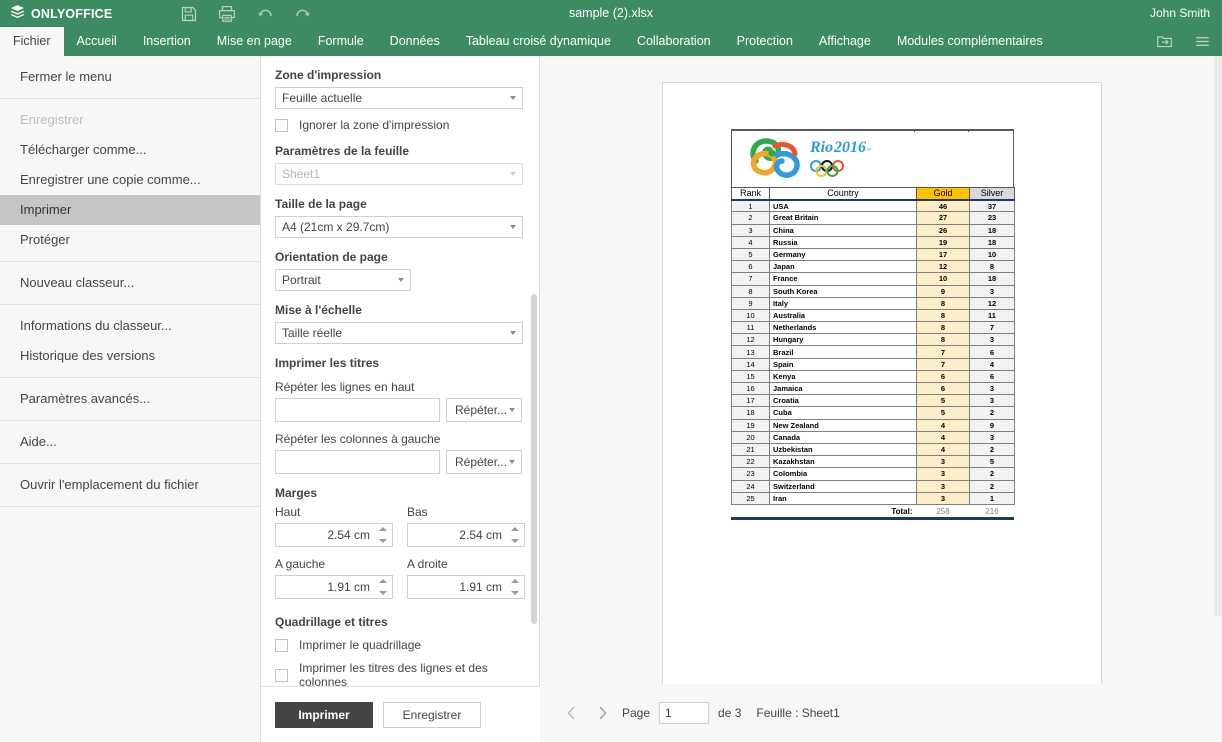 The image size is (1222, 742). I want to click on print-icon, so click(227, 13).